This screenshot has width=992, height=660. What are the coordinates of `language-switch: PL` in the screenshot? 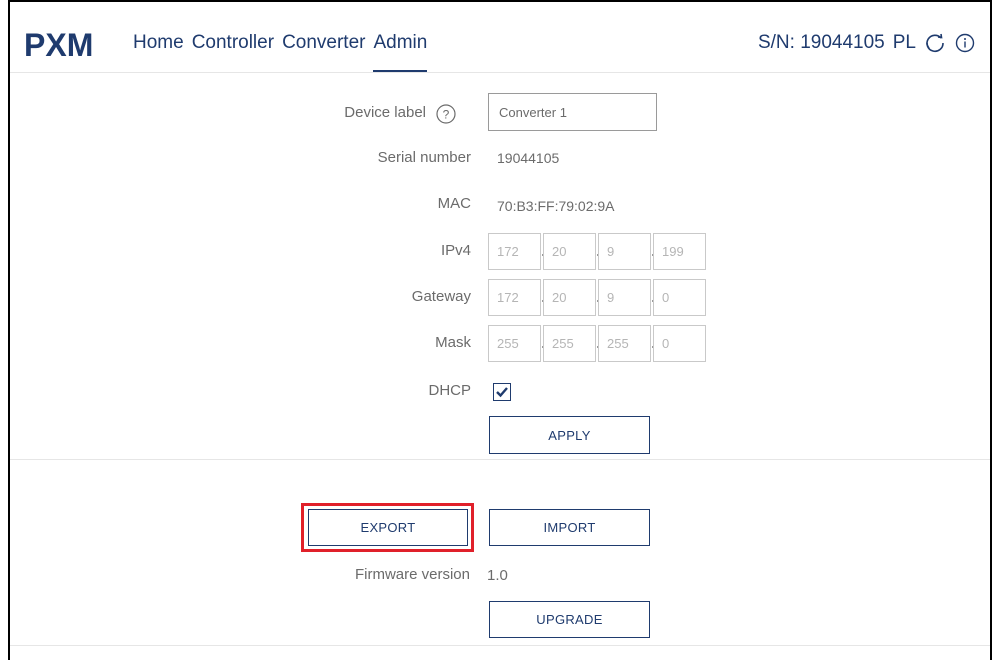 It's located at (904, 43).